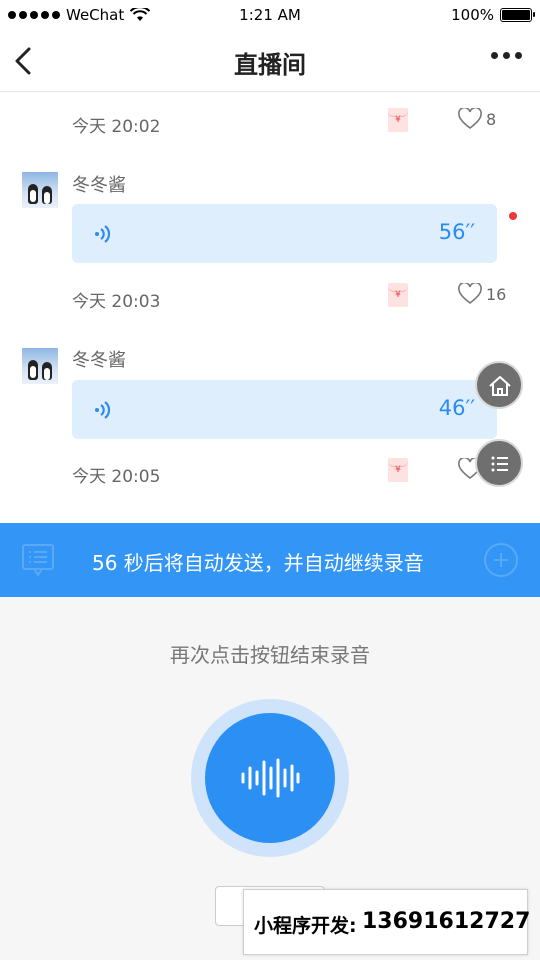 Image resolution: width=540 pixels, height=960 pixels. I want to click on status-right: 100%, so click(493, 15).